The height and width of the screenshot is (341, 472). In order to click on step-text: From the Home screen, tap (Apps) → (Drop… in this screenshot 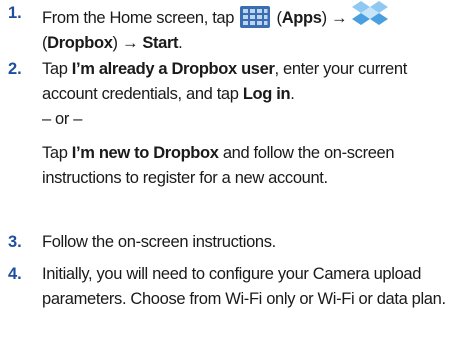, I will do `click(254, 28)`.